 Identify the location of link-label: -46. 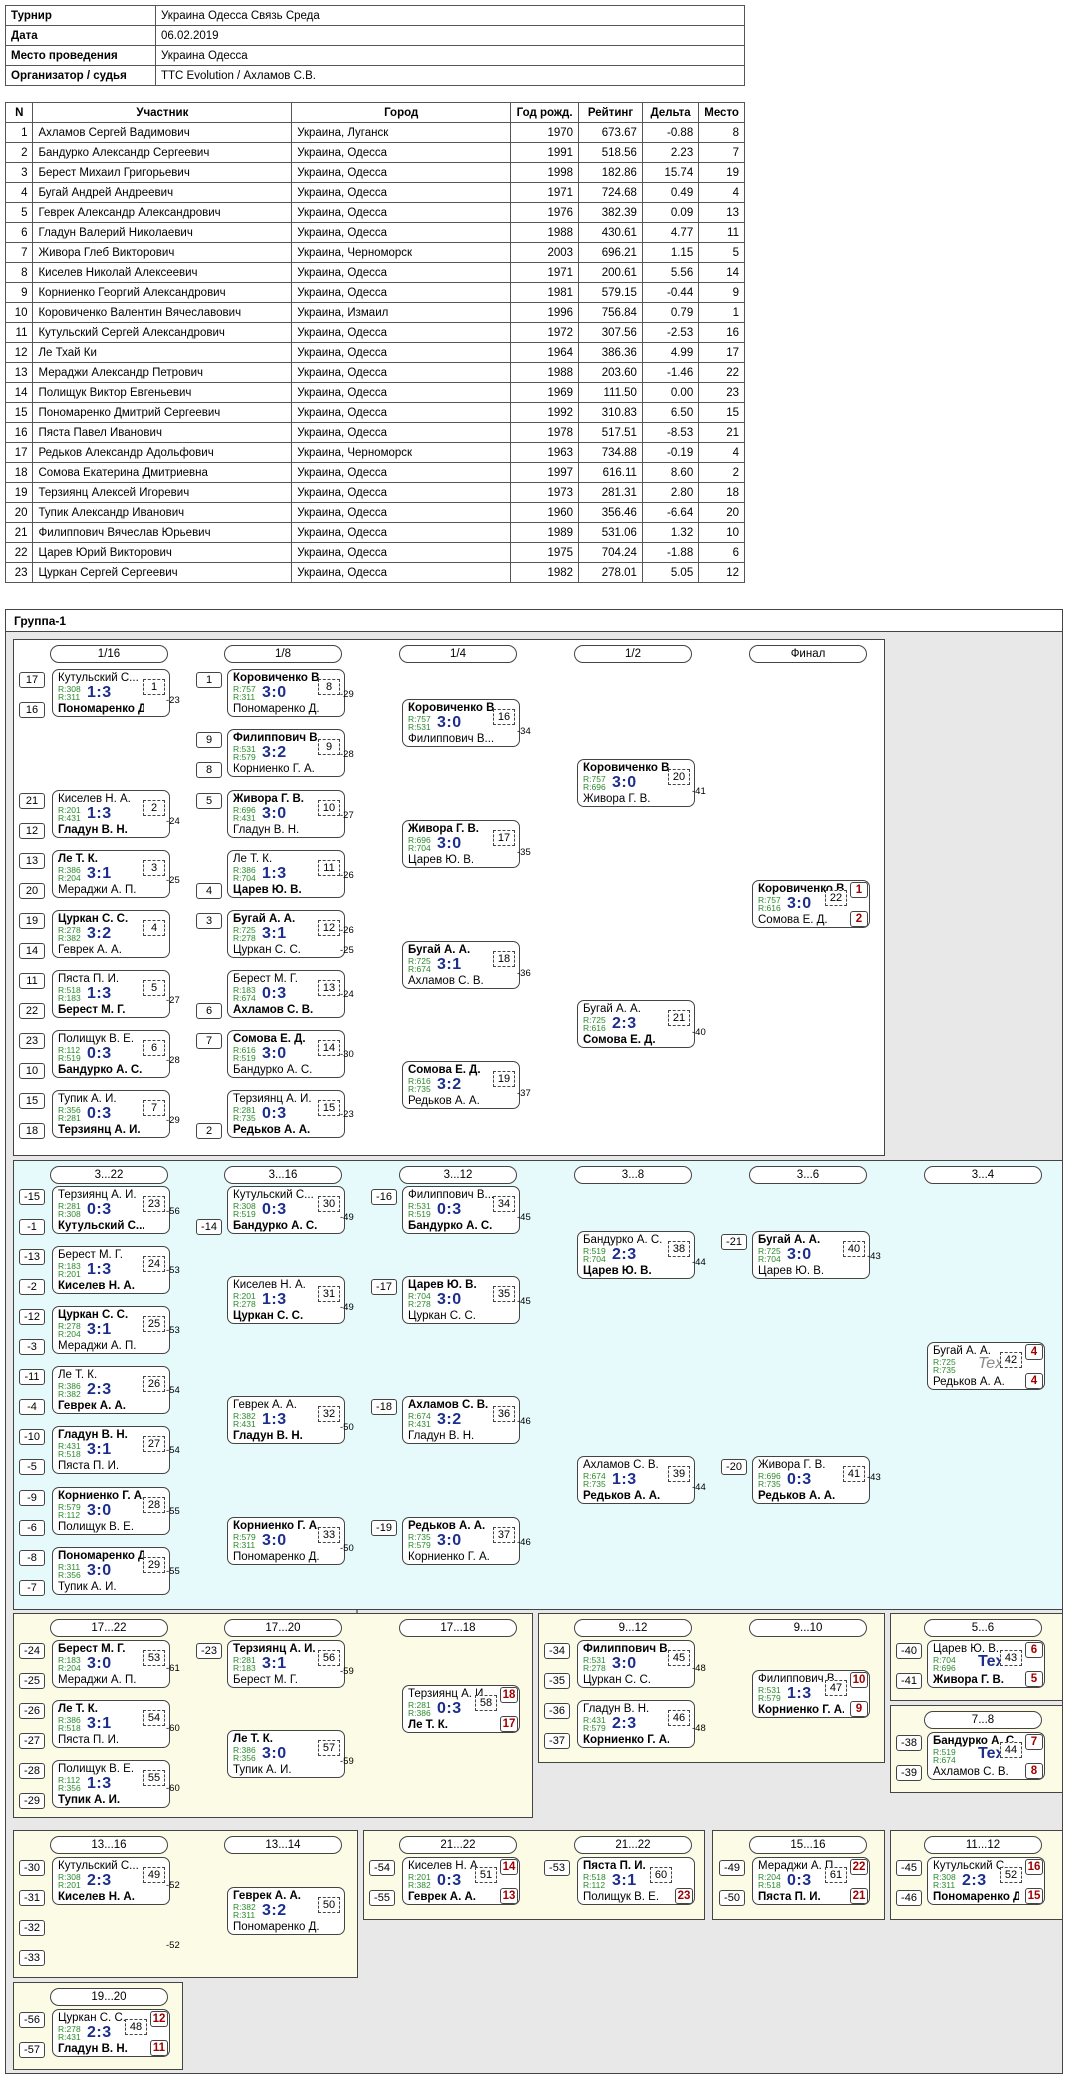
(524, 1421).